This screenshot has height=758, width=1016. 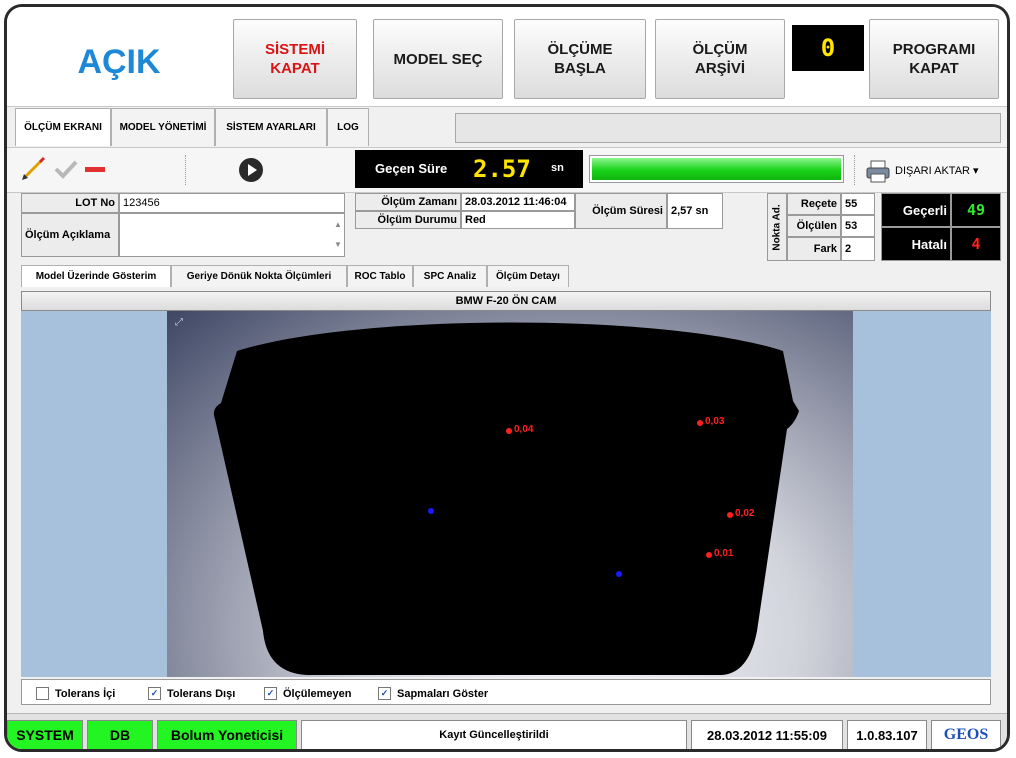 I want to click on elapsed-value: 2.57, so click(x=502, y=169).